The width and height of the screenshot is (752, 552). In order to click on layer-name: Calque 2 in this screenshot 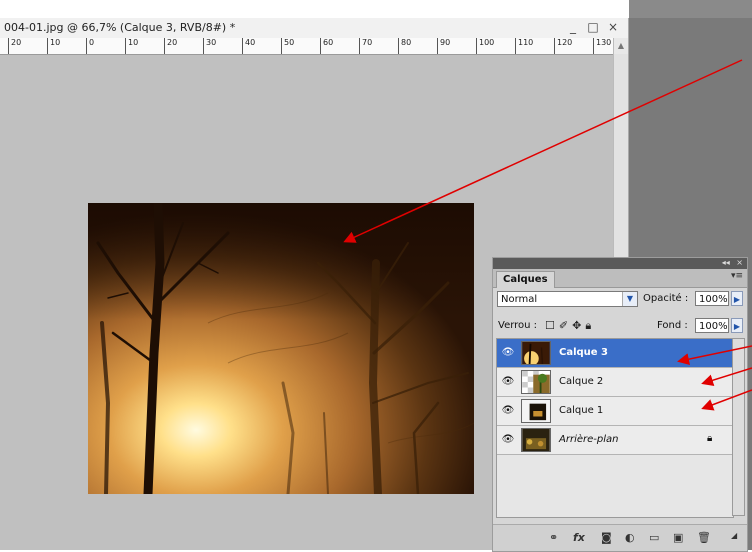, I will do `click(581, 381)`.